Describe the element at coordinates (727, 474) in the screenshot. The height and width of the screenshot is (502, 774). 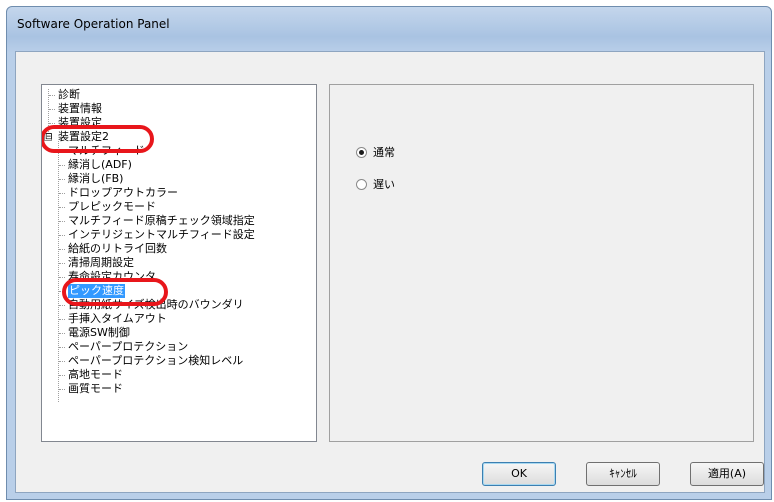
I see `apply-button: 適用(A)` at that location.